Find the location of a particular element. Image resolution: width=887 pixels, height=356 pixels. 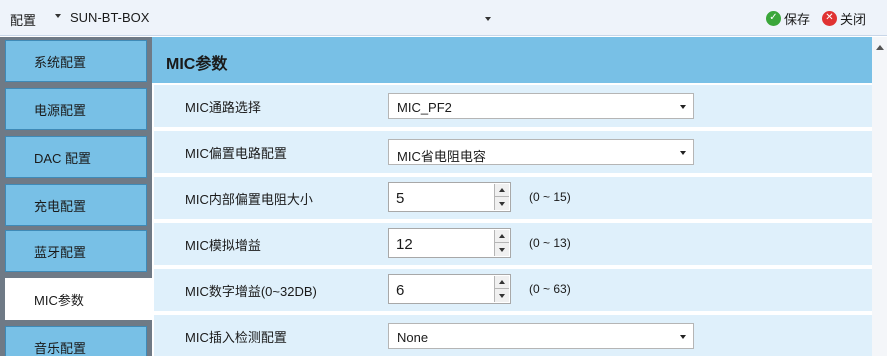

sidebar-item-label: 音乐配置 is located at coordinates (60, 348).